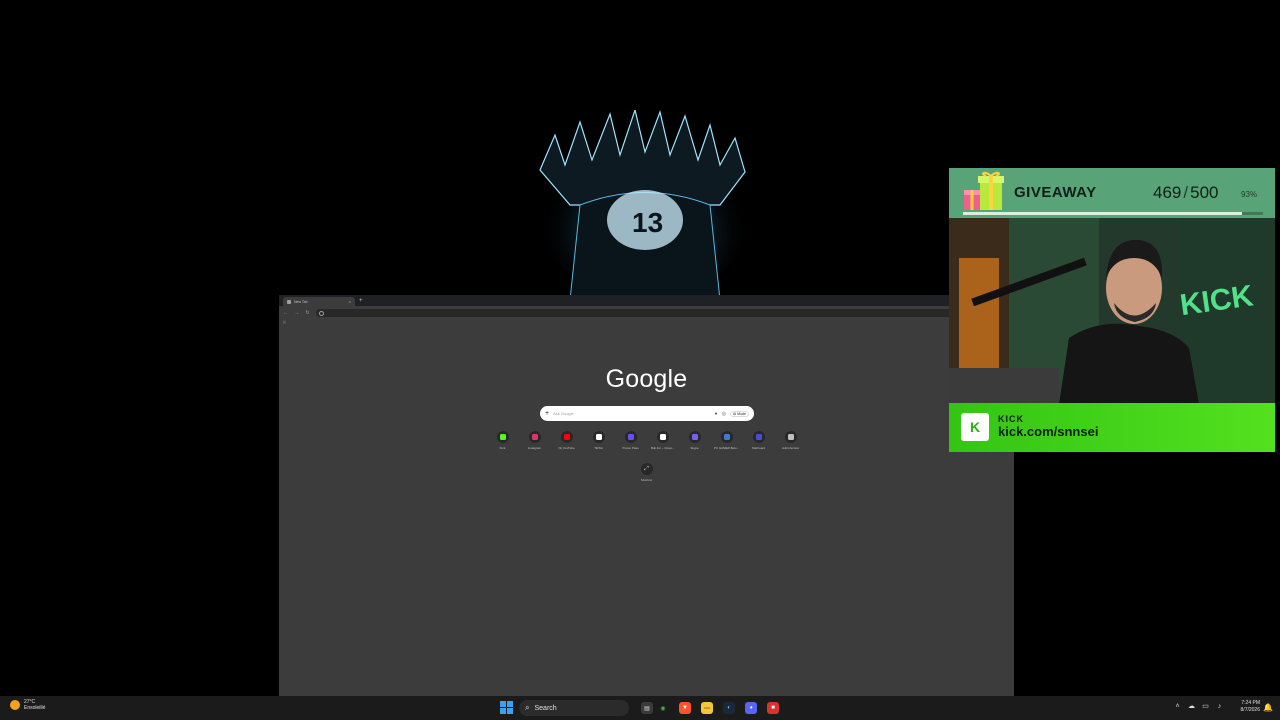 The height and width of the screenshot is (720, 1280). What do you see at coordinates (502, 448) in the screenshot?
I see `shortcut-label: Kick` at bounding box center [502, 448].